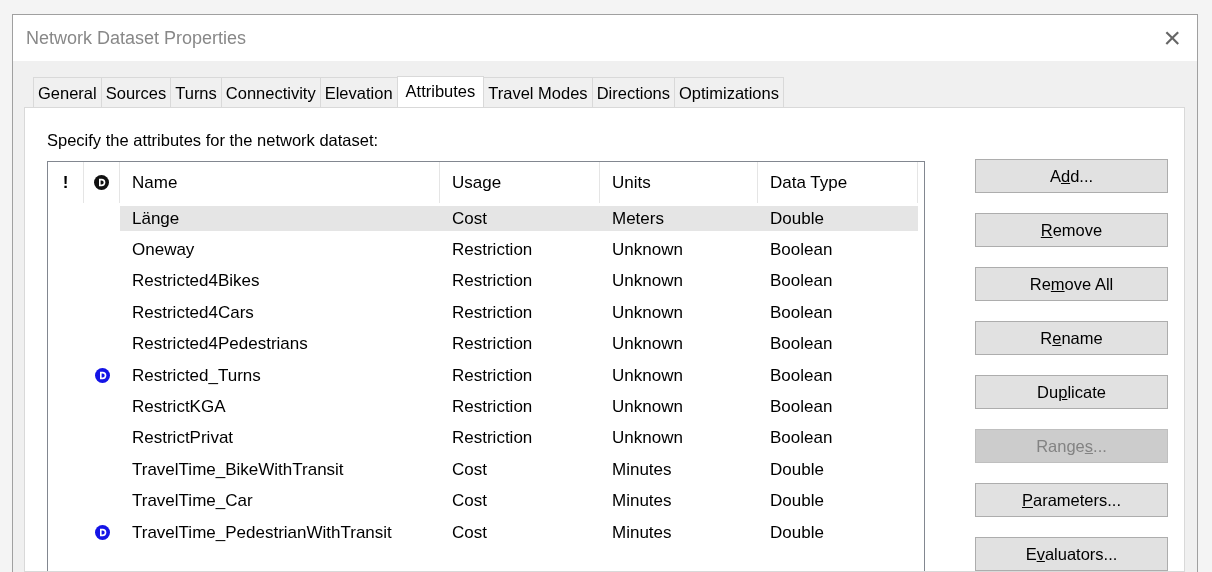 The image size is (1212, 572). What do you see at coordinates (520, 182) in the screenshot?
I see `column-header: Usage` at bounding box center [520, 182].